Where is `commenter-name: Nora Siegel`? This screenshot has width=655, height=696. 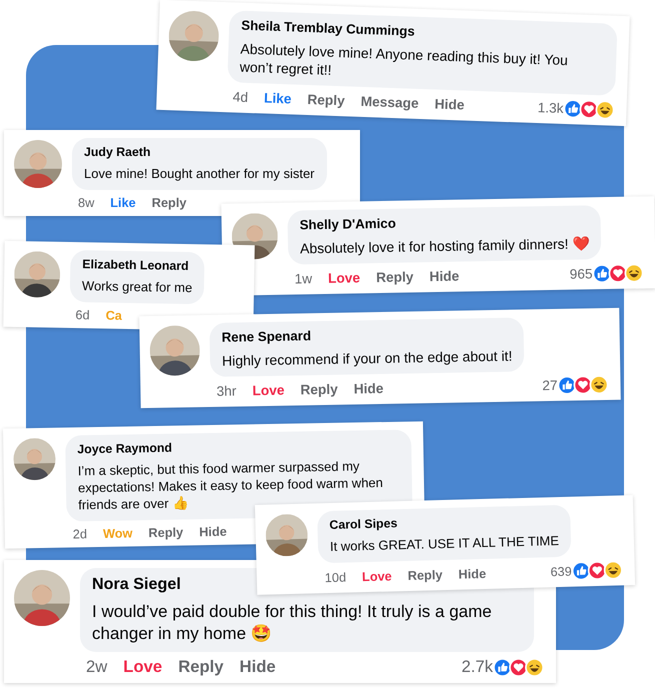 commenter-name: Nora Siegel is located at coordinates (136, 584).